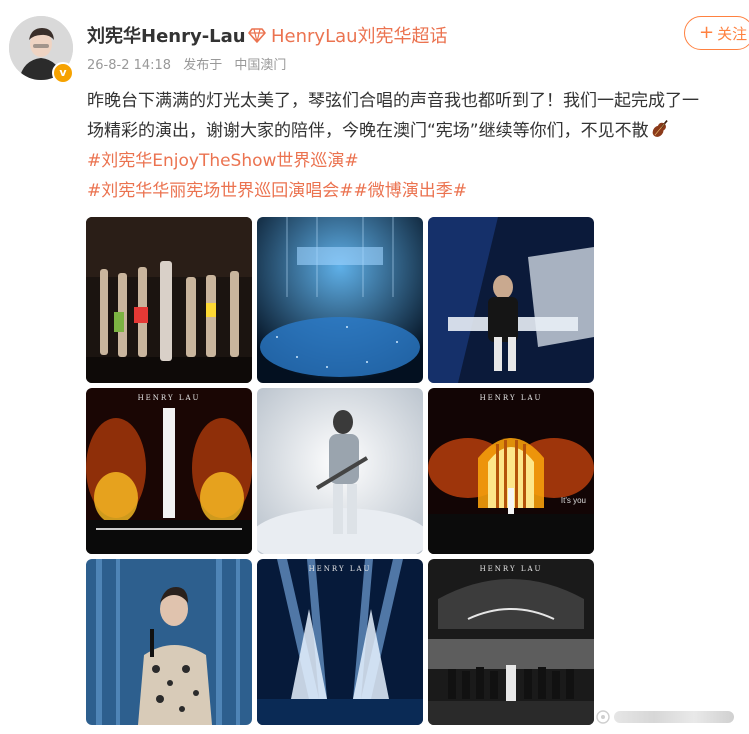 This screenshot has height=734, width=749. Describe the element at coordinates (393, 101) in the screenshot. I see `post-text-line: 昨晚台下满满的灯光太美了，琴弦们合唱的声音我也都听到了！我们一起完成了一` at that location.